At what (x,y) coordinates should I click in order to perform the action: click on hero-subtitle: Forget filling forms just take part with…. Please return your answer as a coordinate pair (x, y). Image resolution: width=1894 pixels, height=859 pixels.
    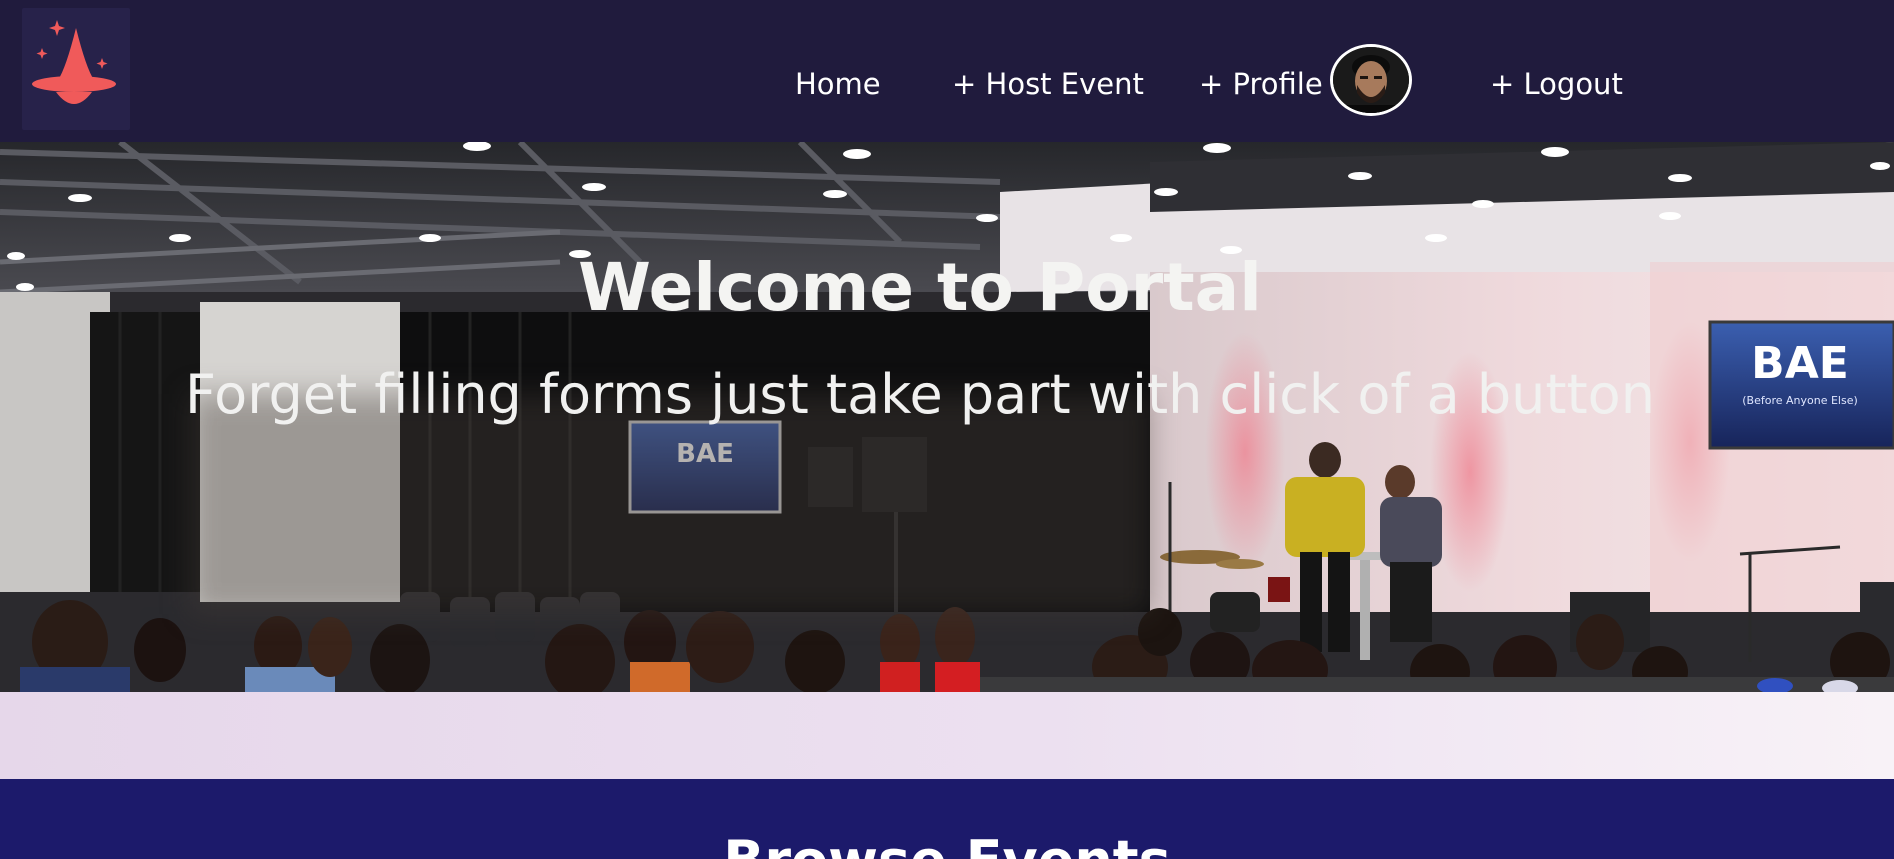
    Looking at the image, I should click on (920, 394).